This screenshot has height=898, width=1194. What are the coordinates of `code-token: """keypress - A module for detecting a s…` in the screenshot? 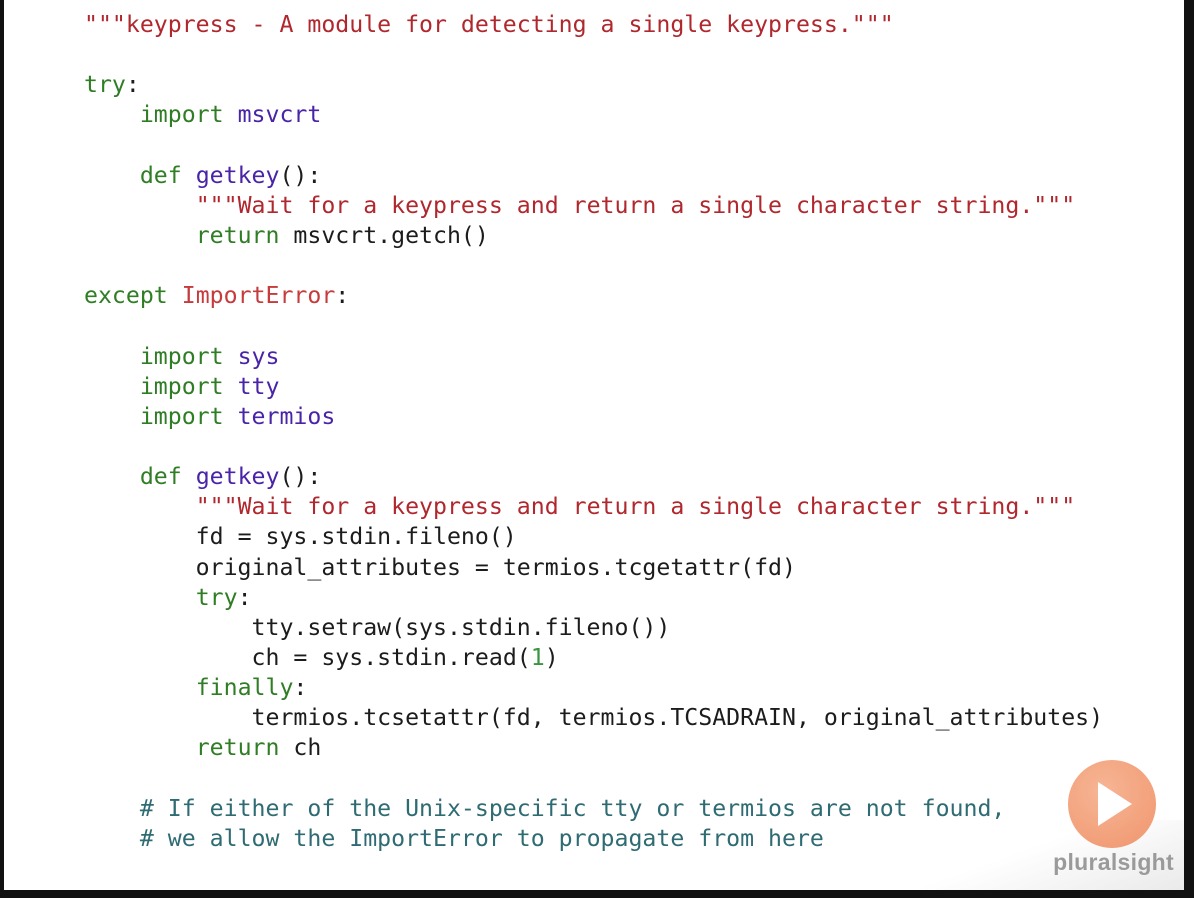 It's located at (489, 24).